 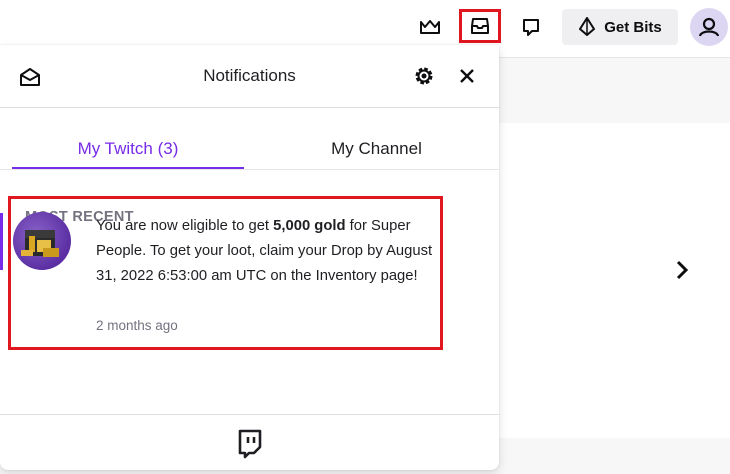 I want to click on prime-crown-button, so click(x=430, y=27).